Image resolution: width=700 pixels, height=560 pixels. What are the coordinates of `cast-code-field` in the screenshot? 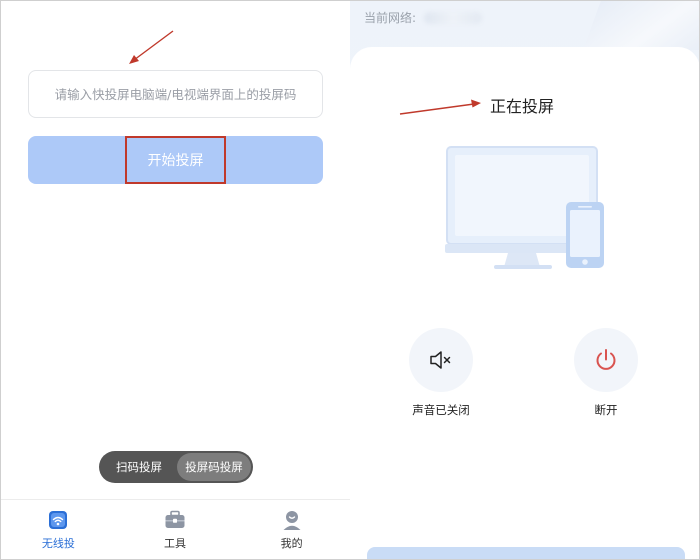 It's located at (175, 94).